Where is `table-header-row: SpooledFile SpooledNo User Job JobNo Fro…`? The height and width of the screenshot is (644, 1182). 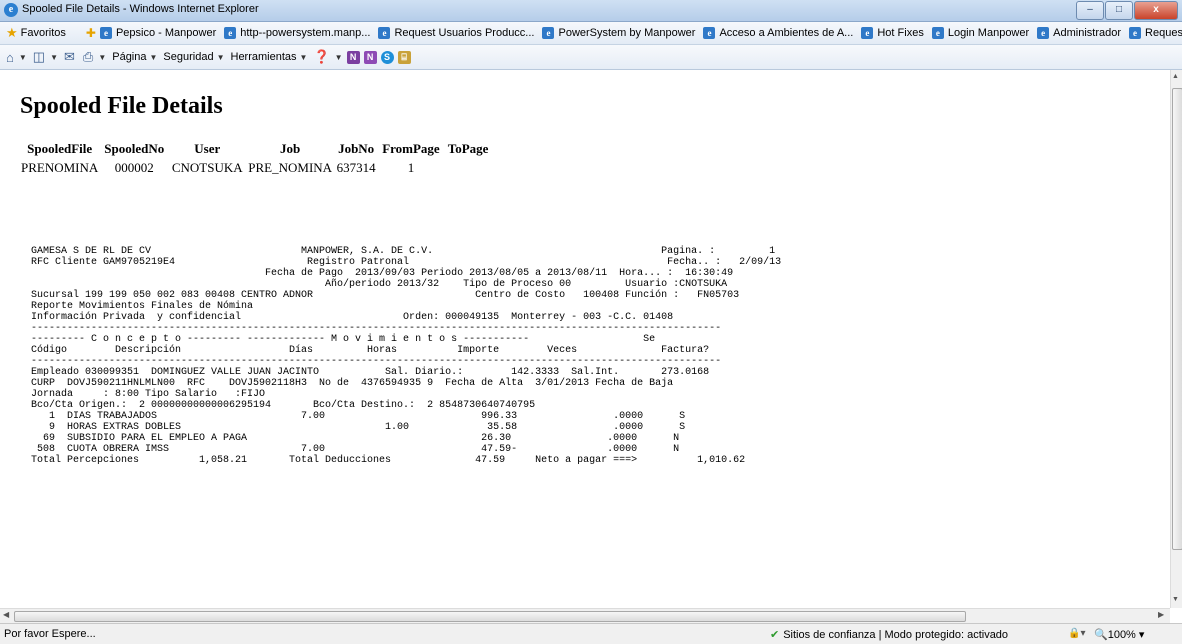 table-header-row: SpooledFile SpooledNo User Job JobNo Fro… is located at coordinates (255, 149).